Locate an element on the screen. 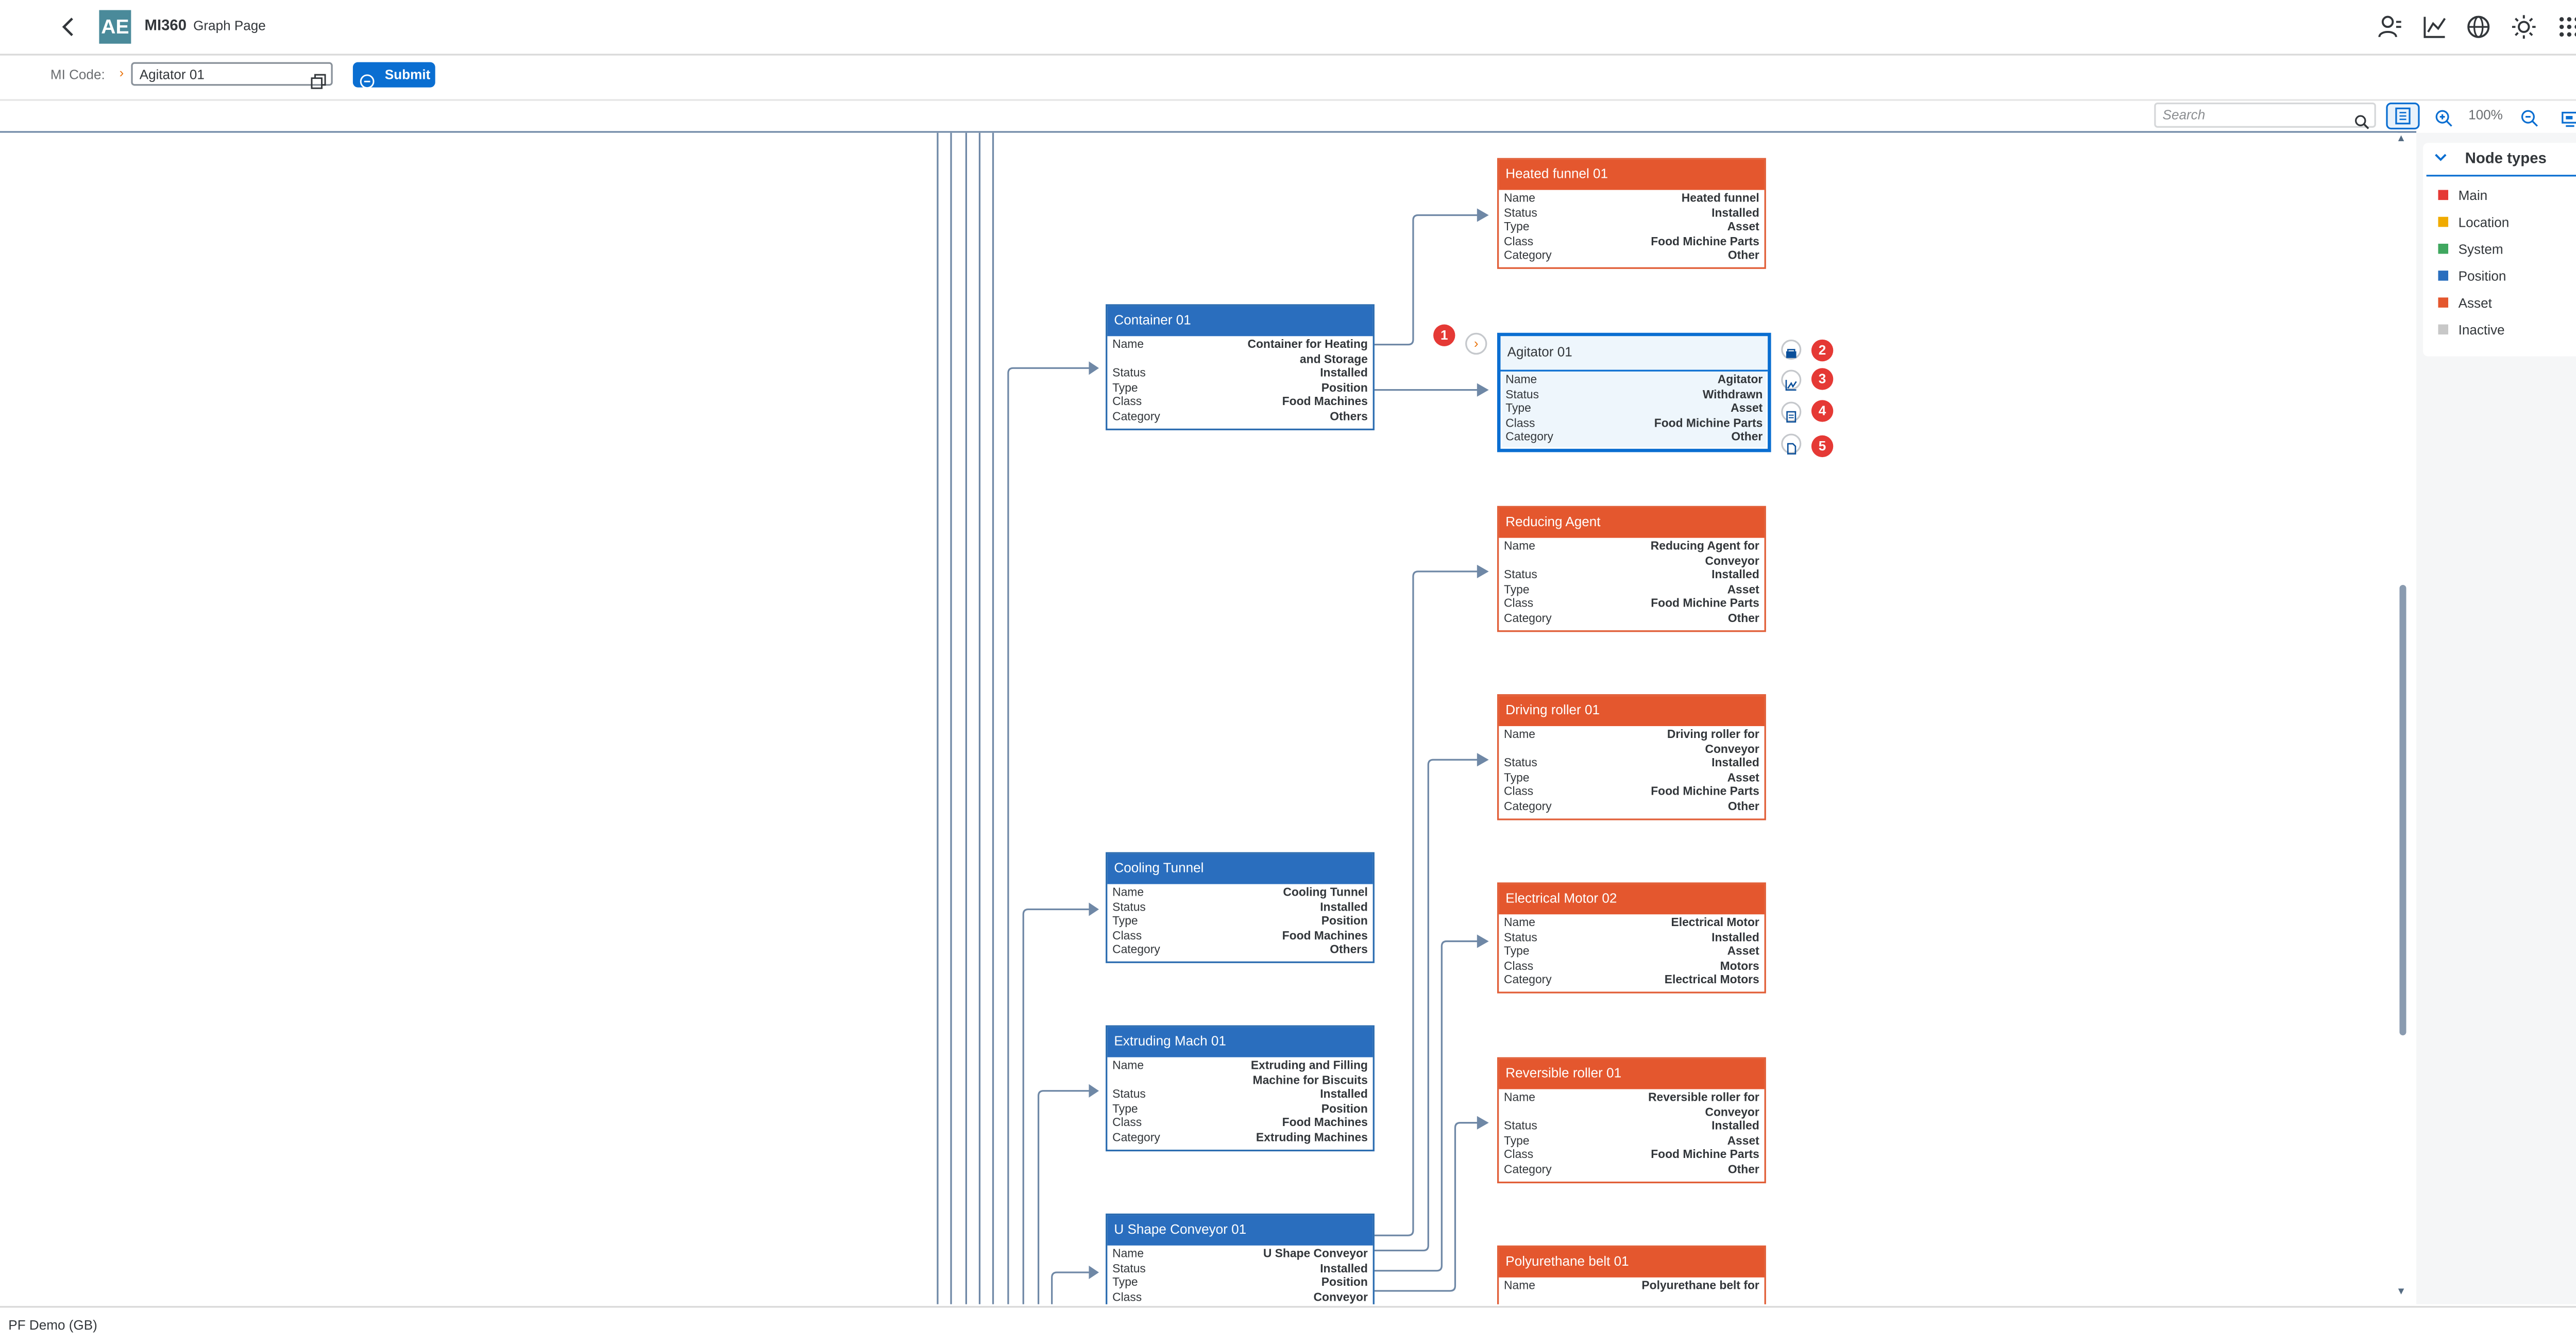 This screenshot has height=1343, width=2576. search-input: Search is located at coordinates (2265, 115).